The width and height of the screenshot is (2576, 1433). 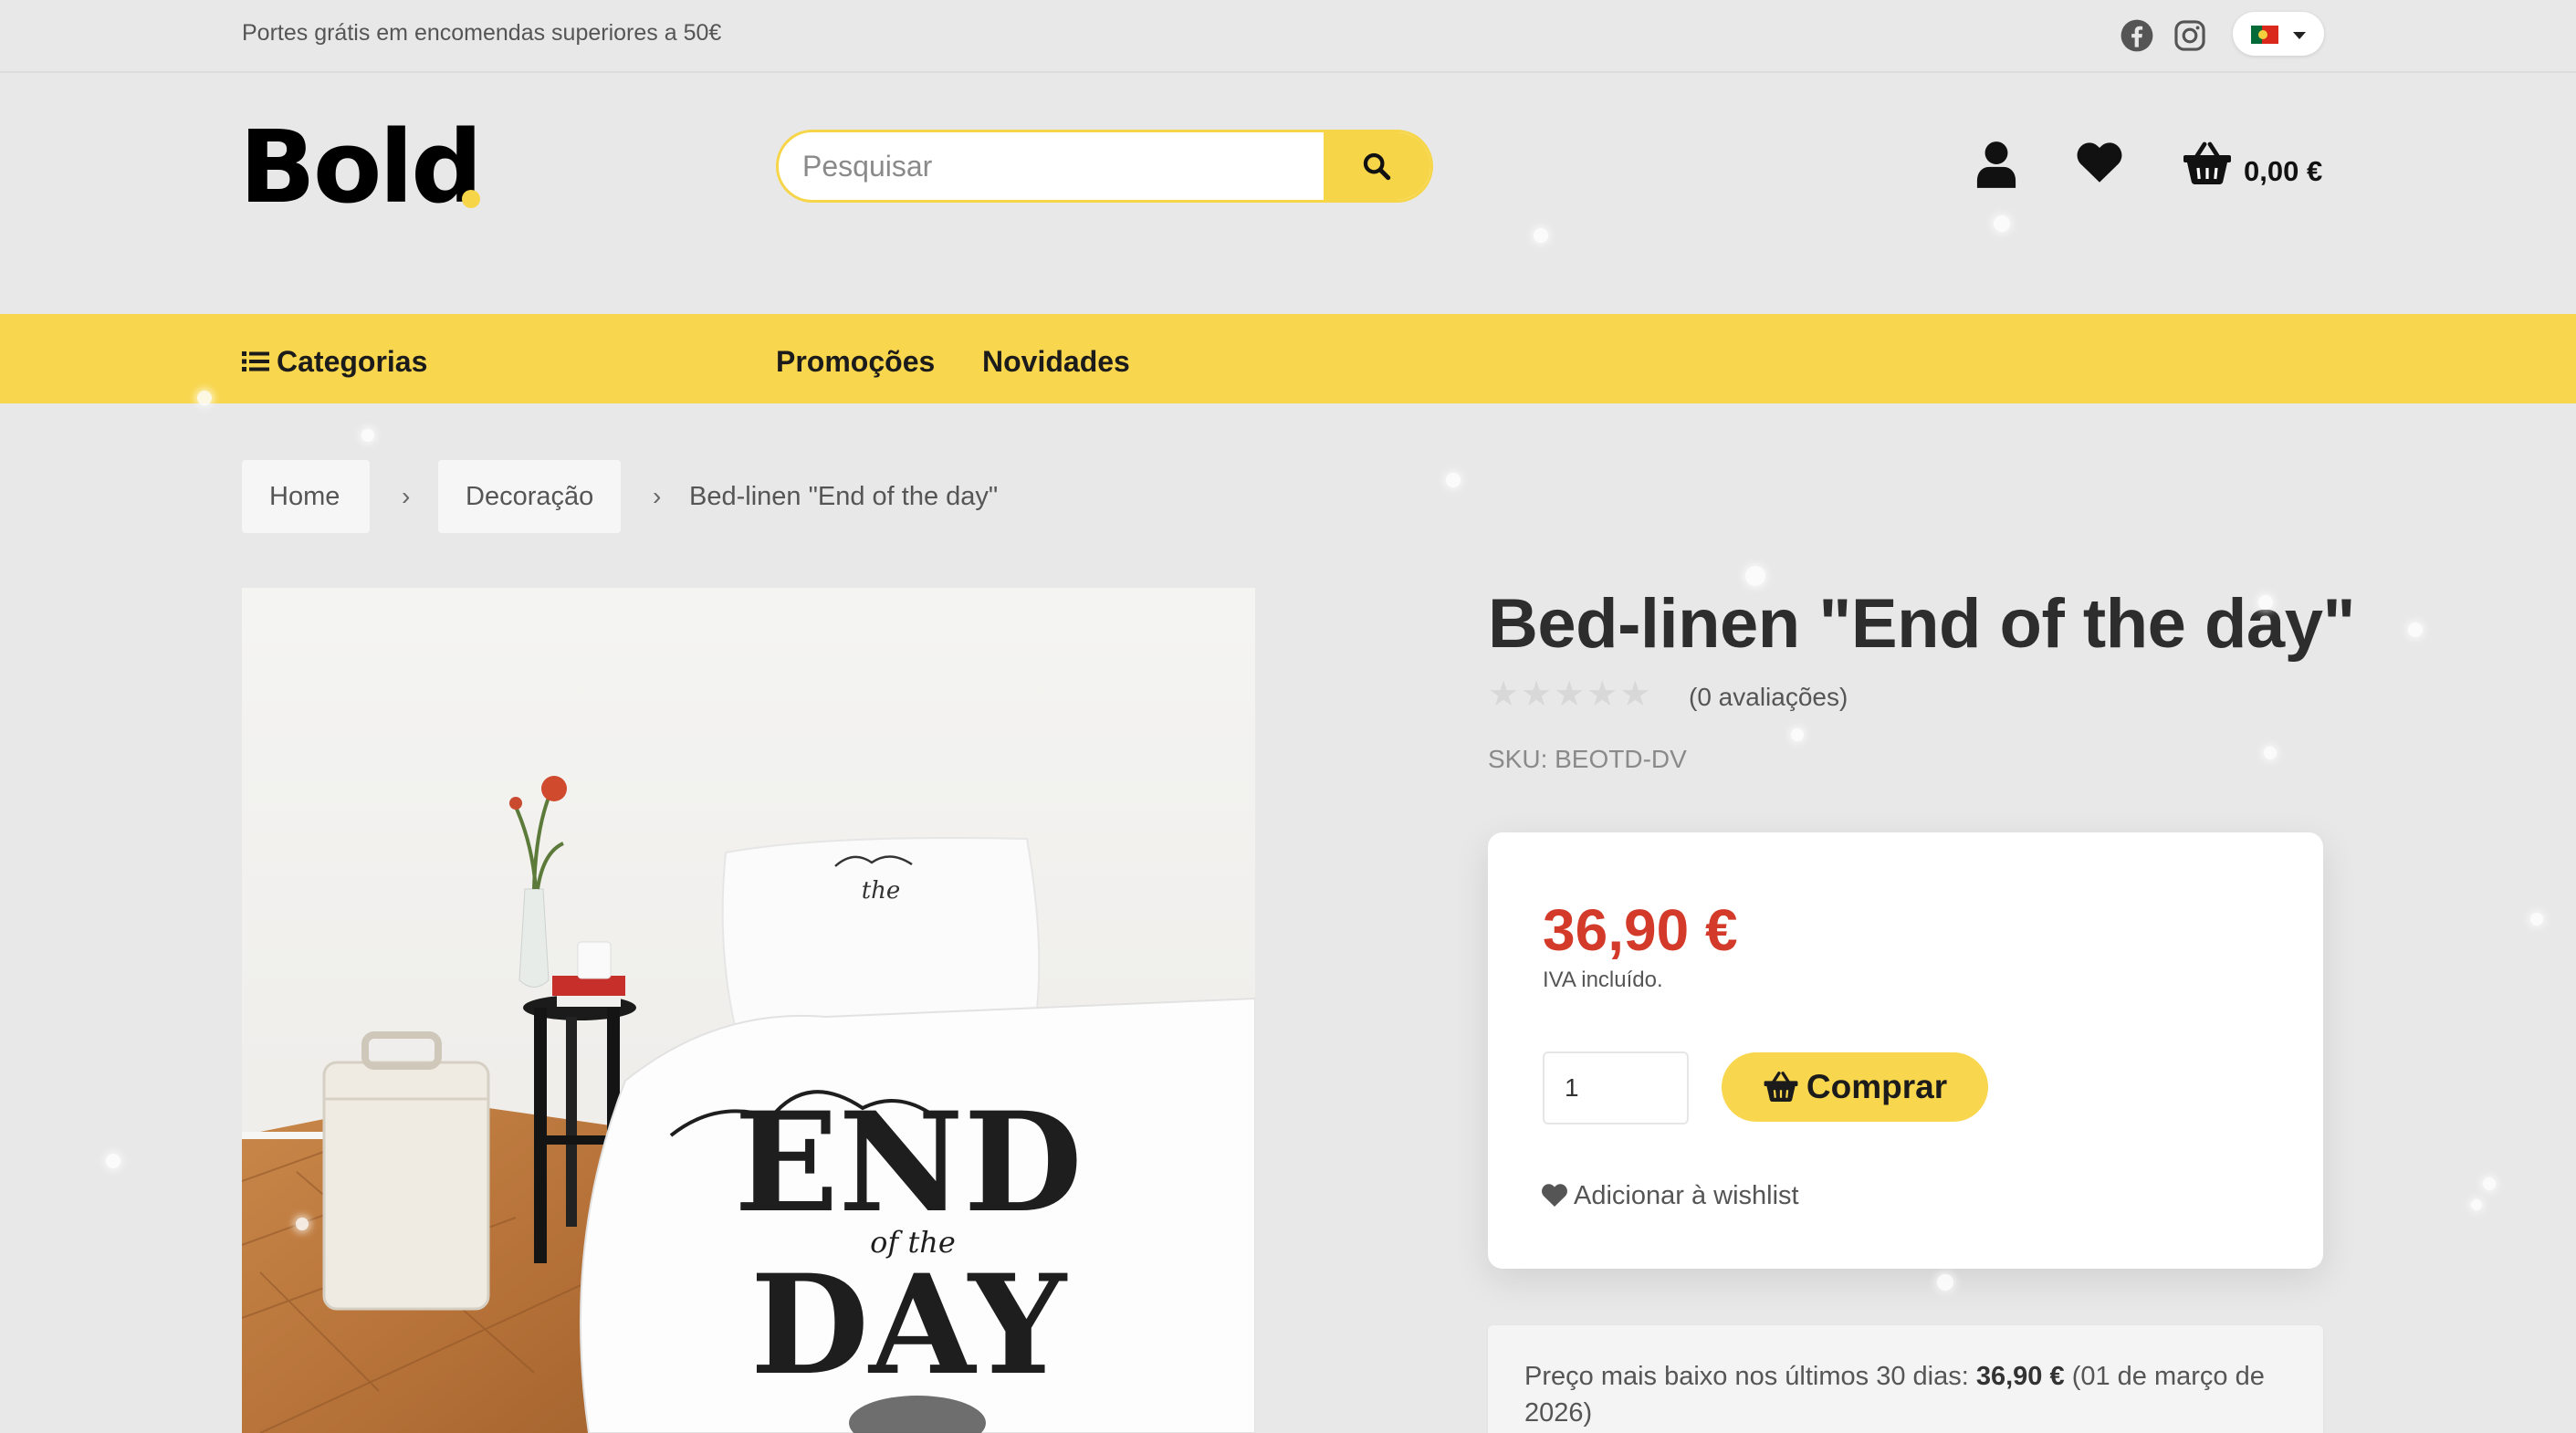 I want to click on user-account-icon, so click(x=1996, y=165).